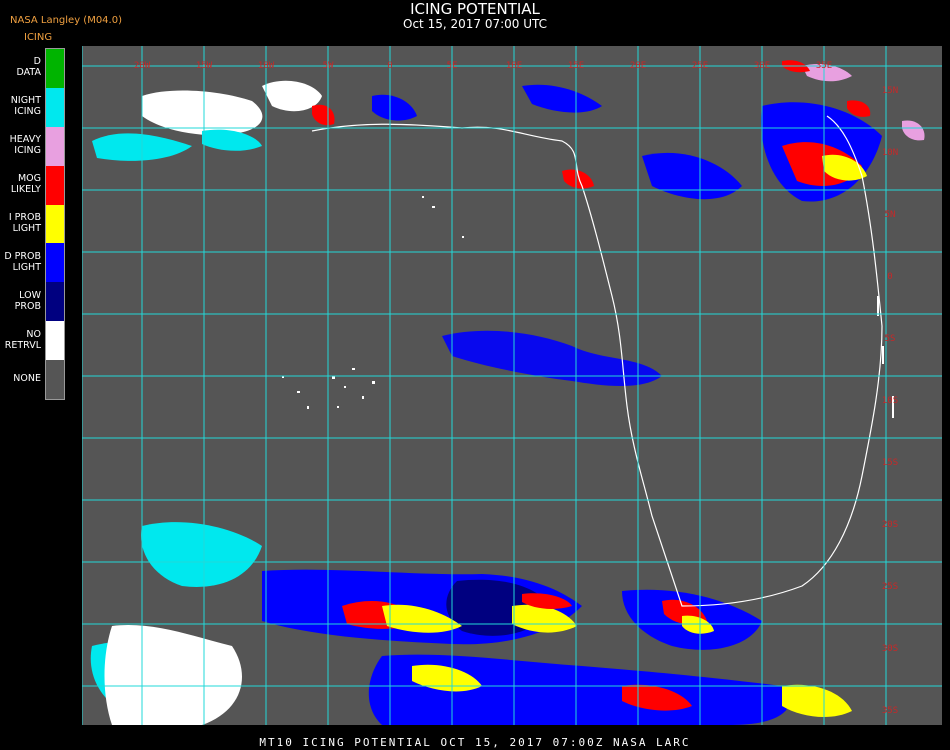  Describe the element at coordinates (452, 66) in the screenshot. I see `longitude-label: 5E` at that location.